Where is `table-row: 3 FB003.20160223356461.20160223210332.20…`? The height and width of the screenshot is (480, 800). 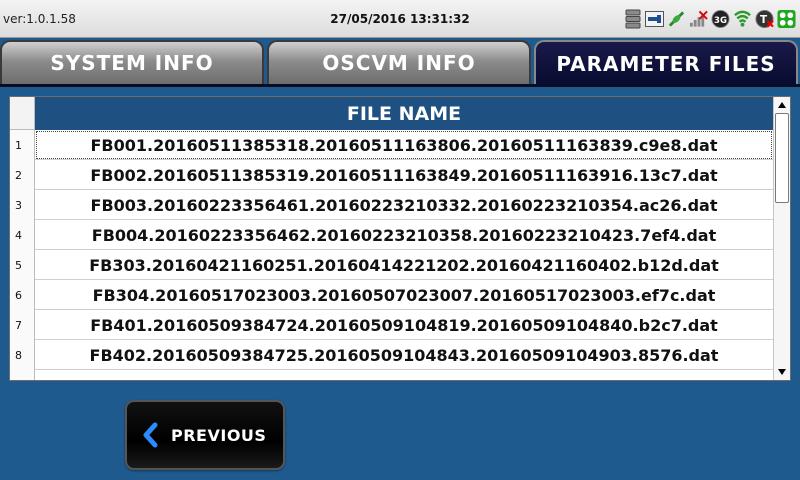 table-row: 3 FB003.20160223356461.20160223210332.20… is located at coordinates (391, 205).